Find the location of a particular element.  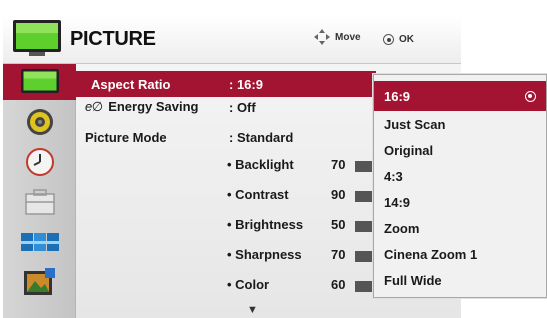

brightness-value: 50 is located at coordinates (338, 224).